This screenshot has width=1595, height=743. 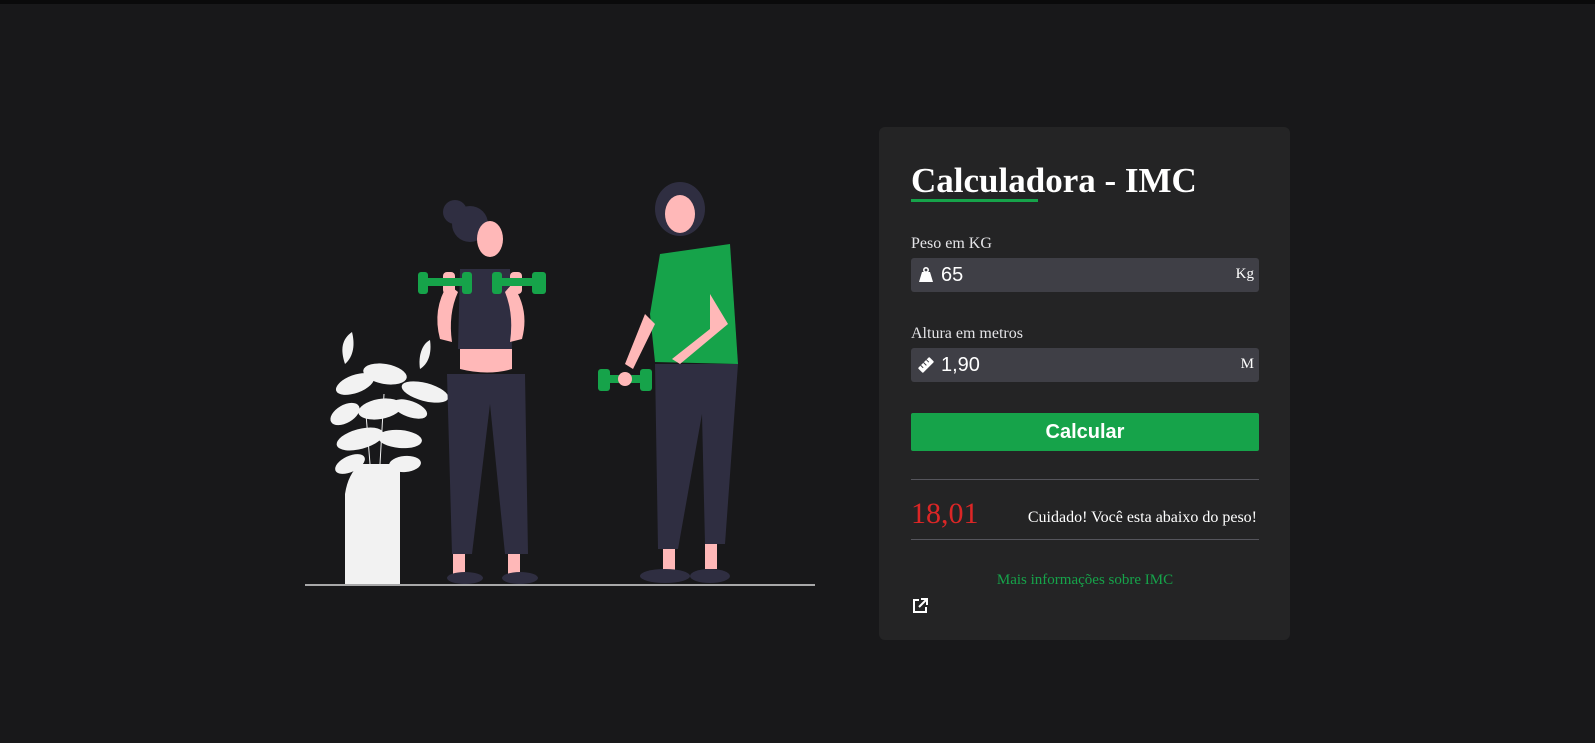 I want to click on man-figure, so click(x=668, y=382).